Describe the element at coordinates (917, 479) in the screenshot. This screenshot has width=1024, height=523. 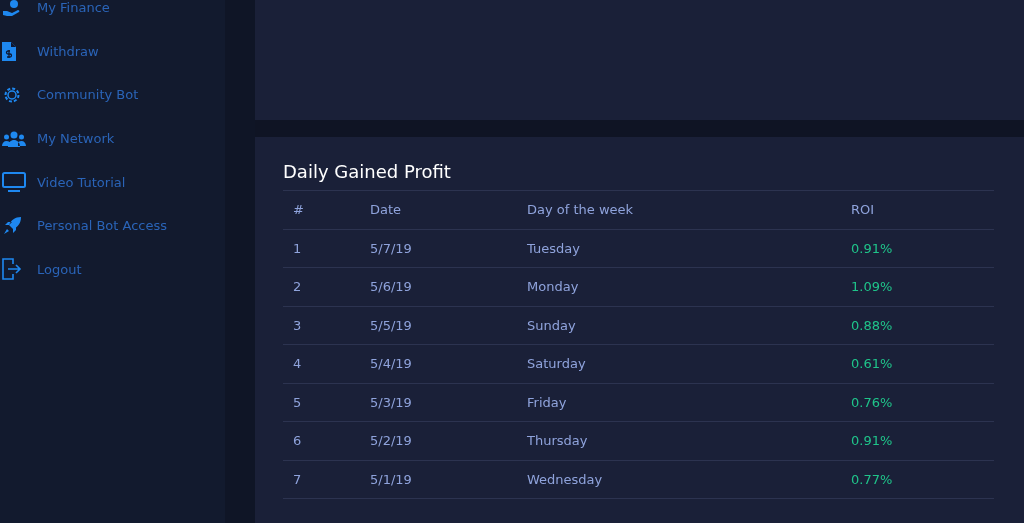
I see `table-cell: 0.77%` at that location.